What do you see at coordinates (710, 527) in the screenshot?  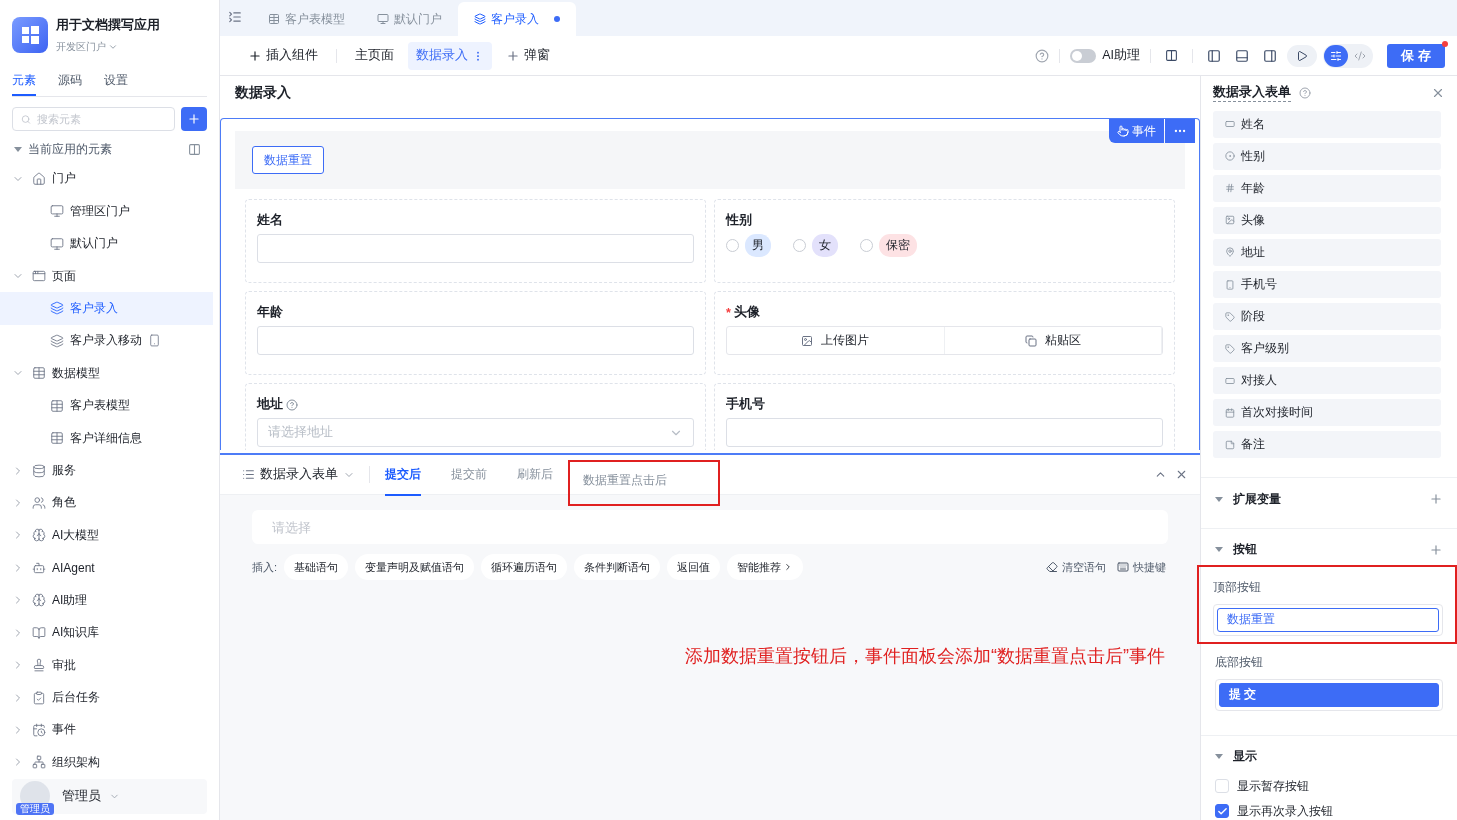 I see `event-select: 请选择` at bounding box center [710, 527].